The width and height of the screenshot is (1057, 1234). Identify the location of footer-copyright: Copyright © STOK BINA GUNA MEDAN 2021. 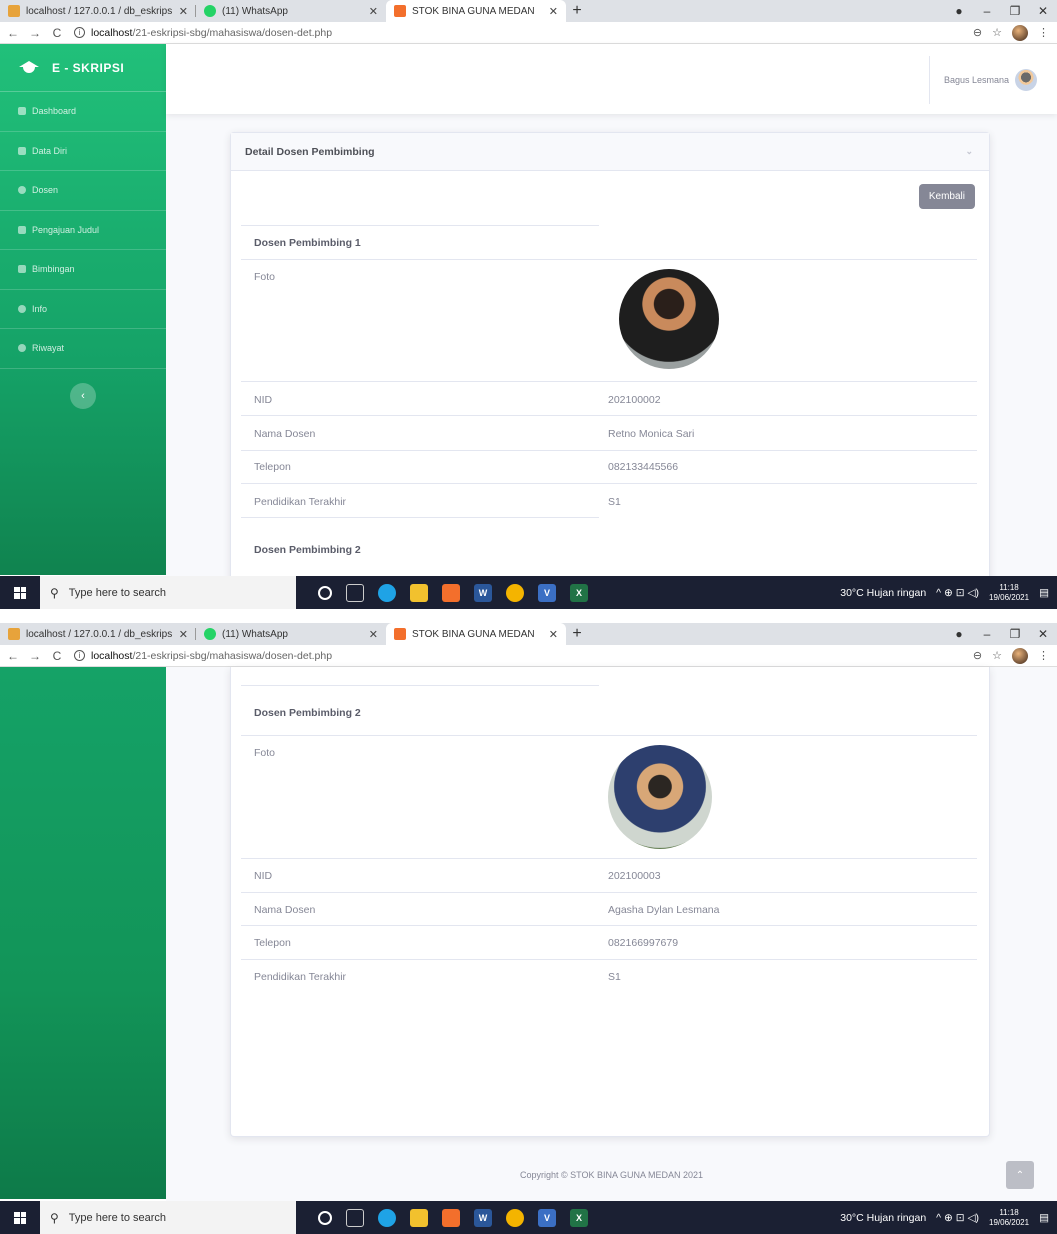
(611, 1175).